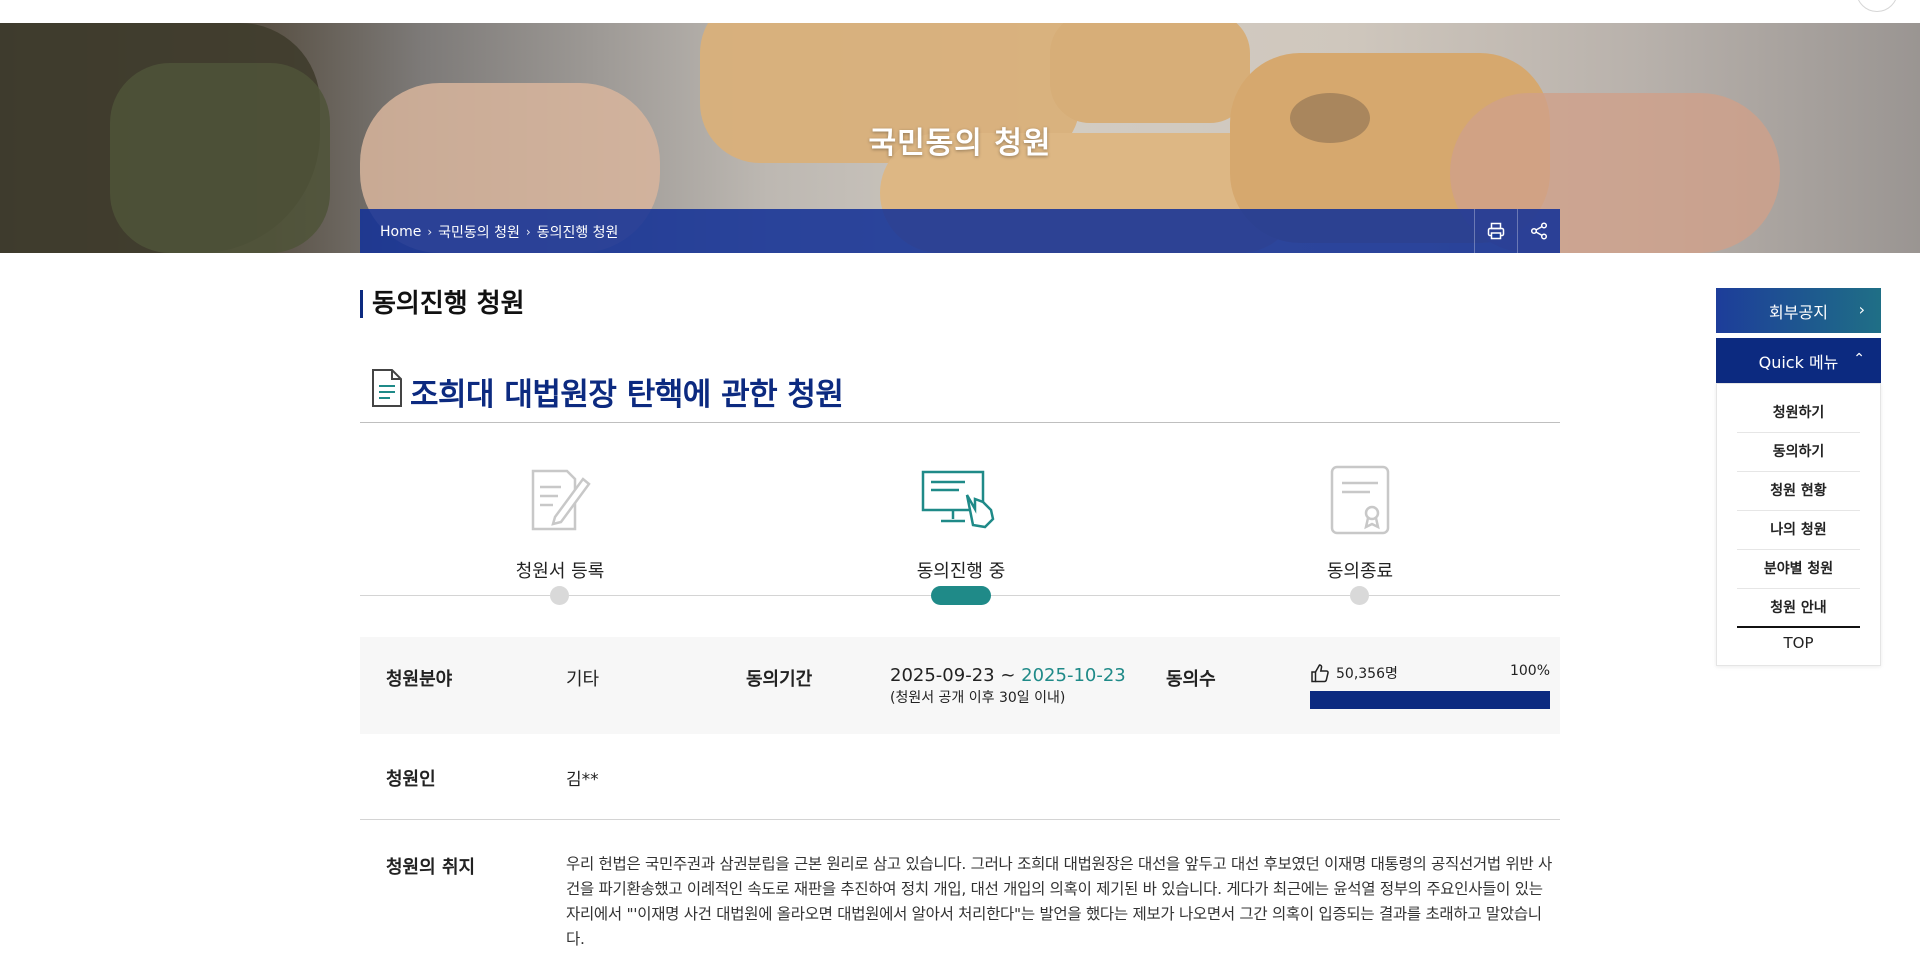 This screenshot has height=954, width=1920. Describe the element at coordinates (431, 867) in the screenshot. I see `purpose-label: 청원의 취지` at that location.